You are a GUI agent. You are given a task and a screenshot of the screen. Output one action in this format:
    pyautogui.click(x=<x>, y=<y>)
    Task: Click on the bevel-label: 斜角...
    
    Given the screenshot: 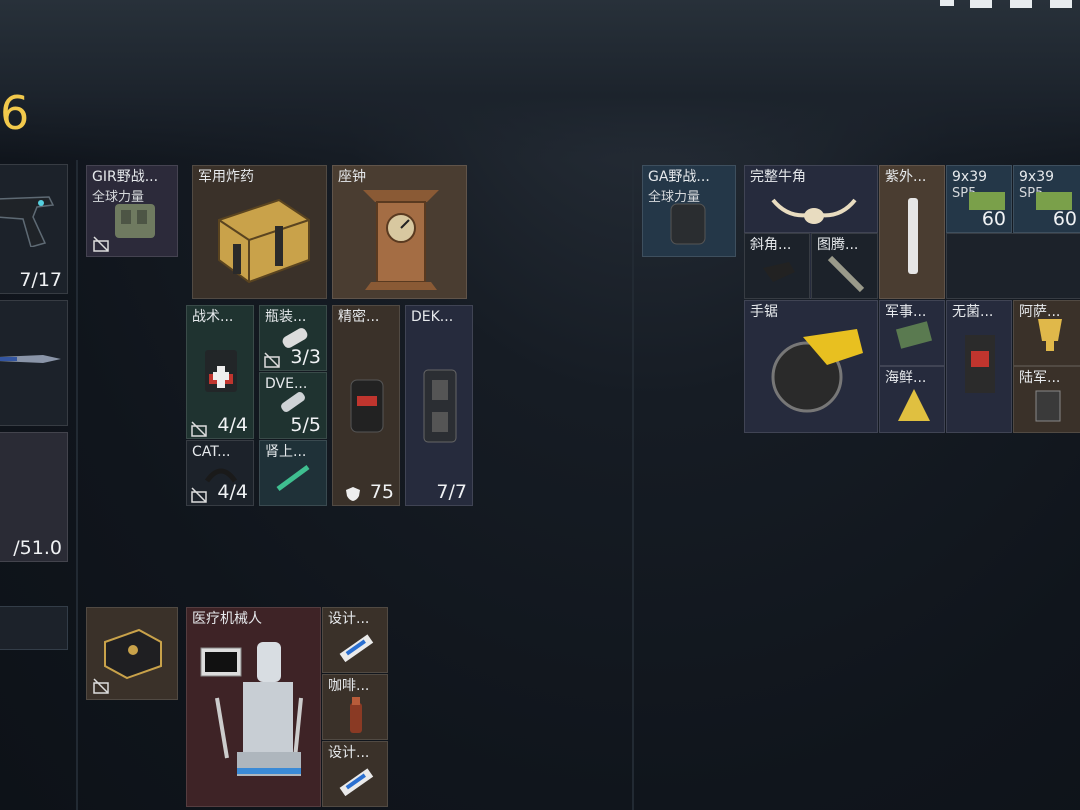 What is the action you would take?
    pyautogui.click(x=771, y=245)
    